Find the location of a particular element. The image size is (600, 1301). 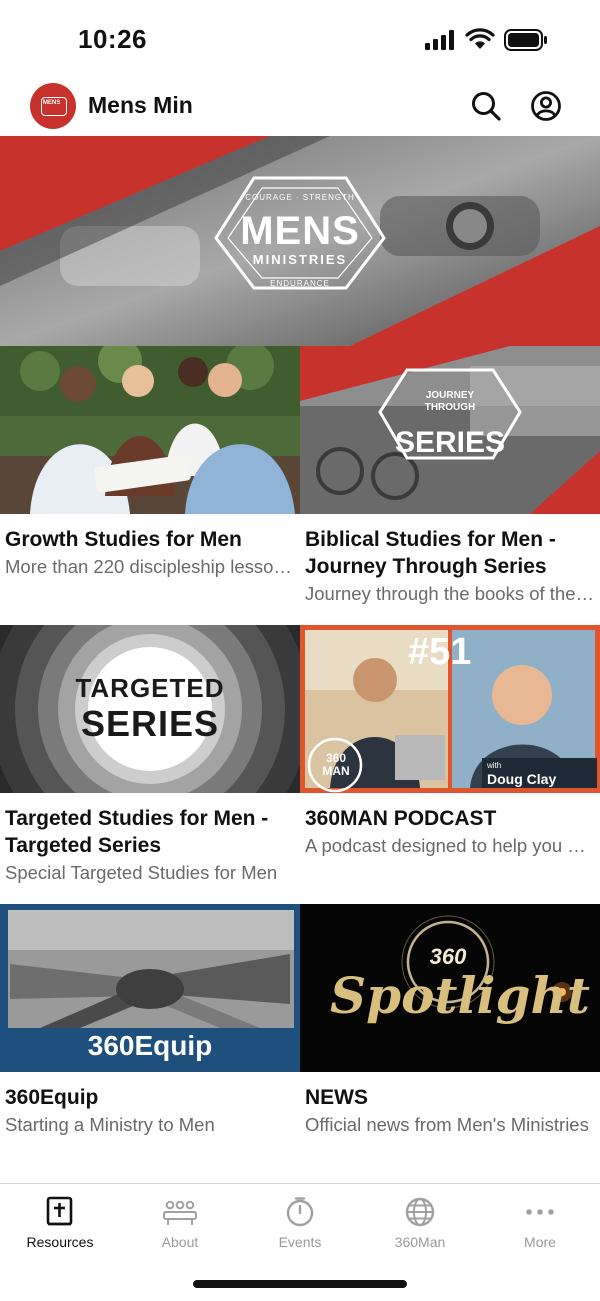

card-image: 360 Spotlight is located at coordinates (450, 988).